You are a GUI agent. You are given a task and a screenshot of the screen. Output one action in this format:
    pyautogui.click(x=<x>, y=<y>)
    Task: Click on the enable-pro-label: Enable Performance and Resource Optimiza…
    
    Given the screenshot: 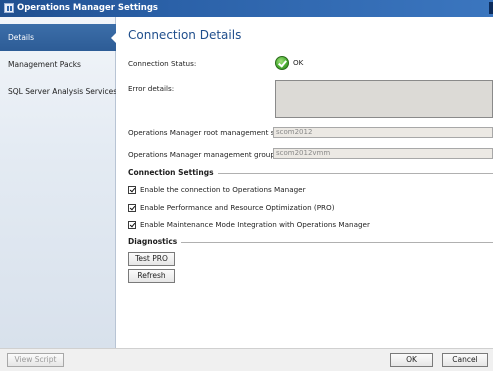 What is the action you would take?
    pyautogui.click(x=237, y=207)
    